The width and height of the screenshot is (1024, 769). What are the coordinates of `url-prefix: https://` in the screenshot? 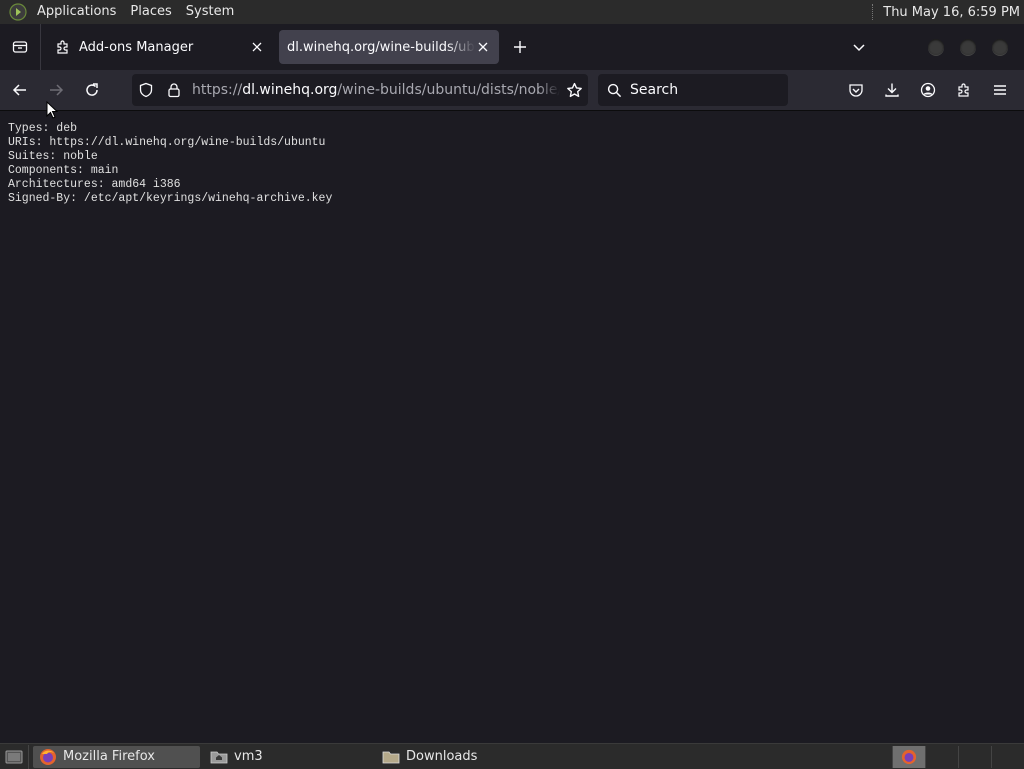 It's located at (217, 90).